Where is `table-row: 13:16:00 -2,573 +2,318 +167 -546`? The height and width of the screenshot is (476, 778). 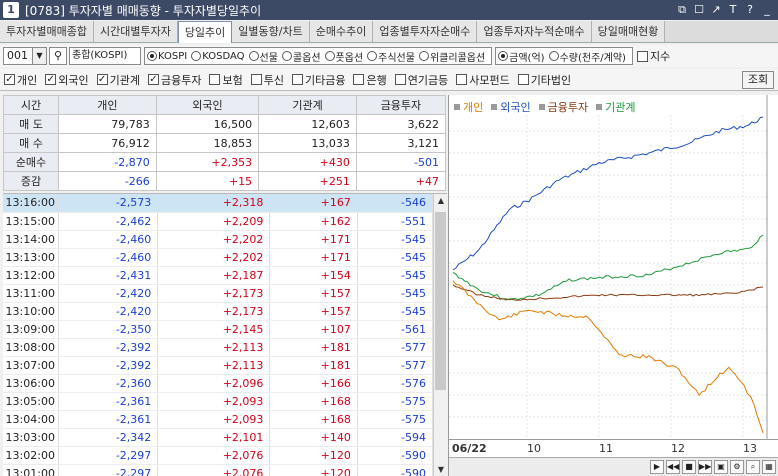 table-row: 13:16:00 -2,573 +2,318 +167 -546 is located at coordinates (218, 203).